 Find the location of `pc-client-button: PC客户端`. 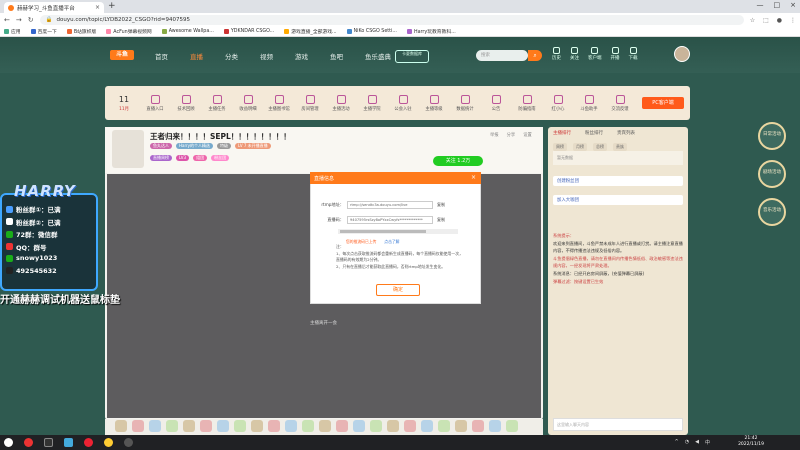

pc-client-button: PC客户端 is located at coordinates (663, 103).